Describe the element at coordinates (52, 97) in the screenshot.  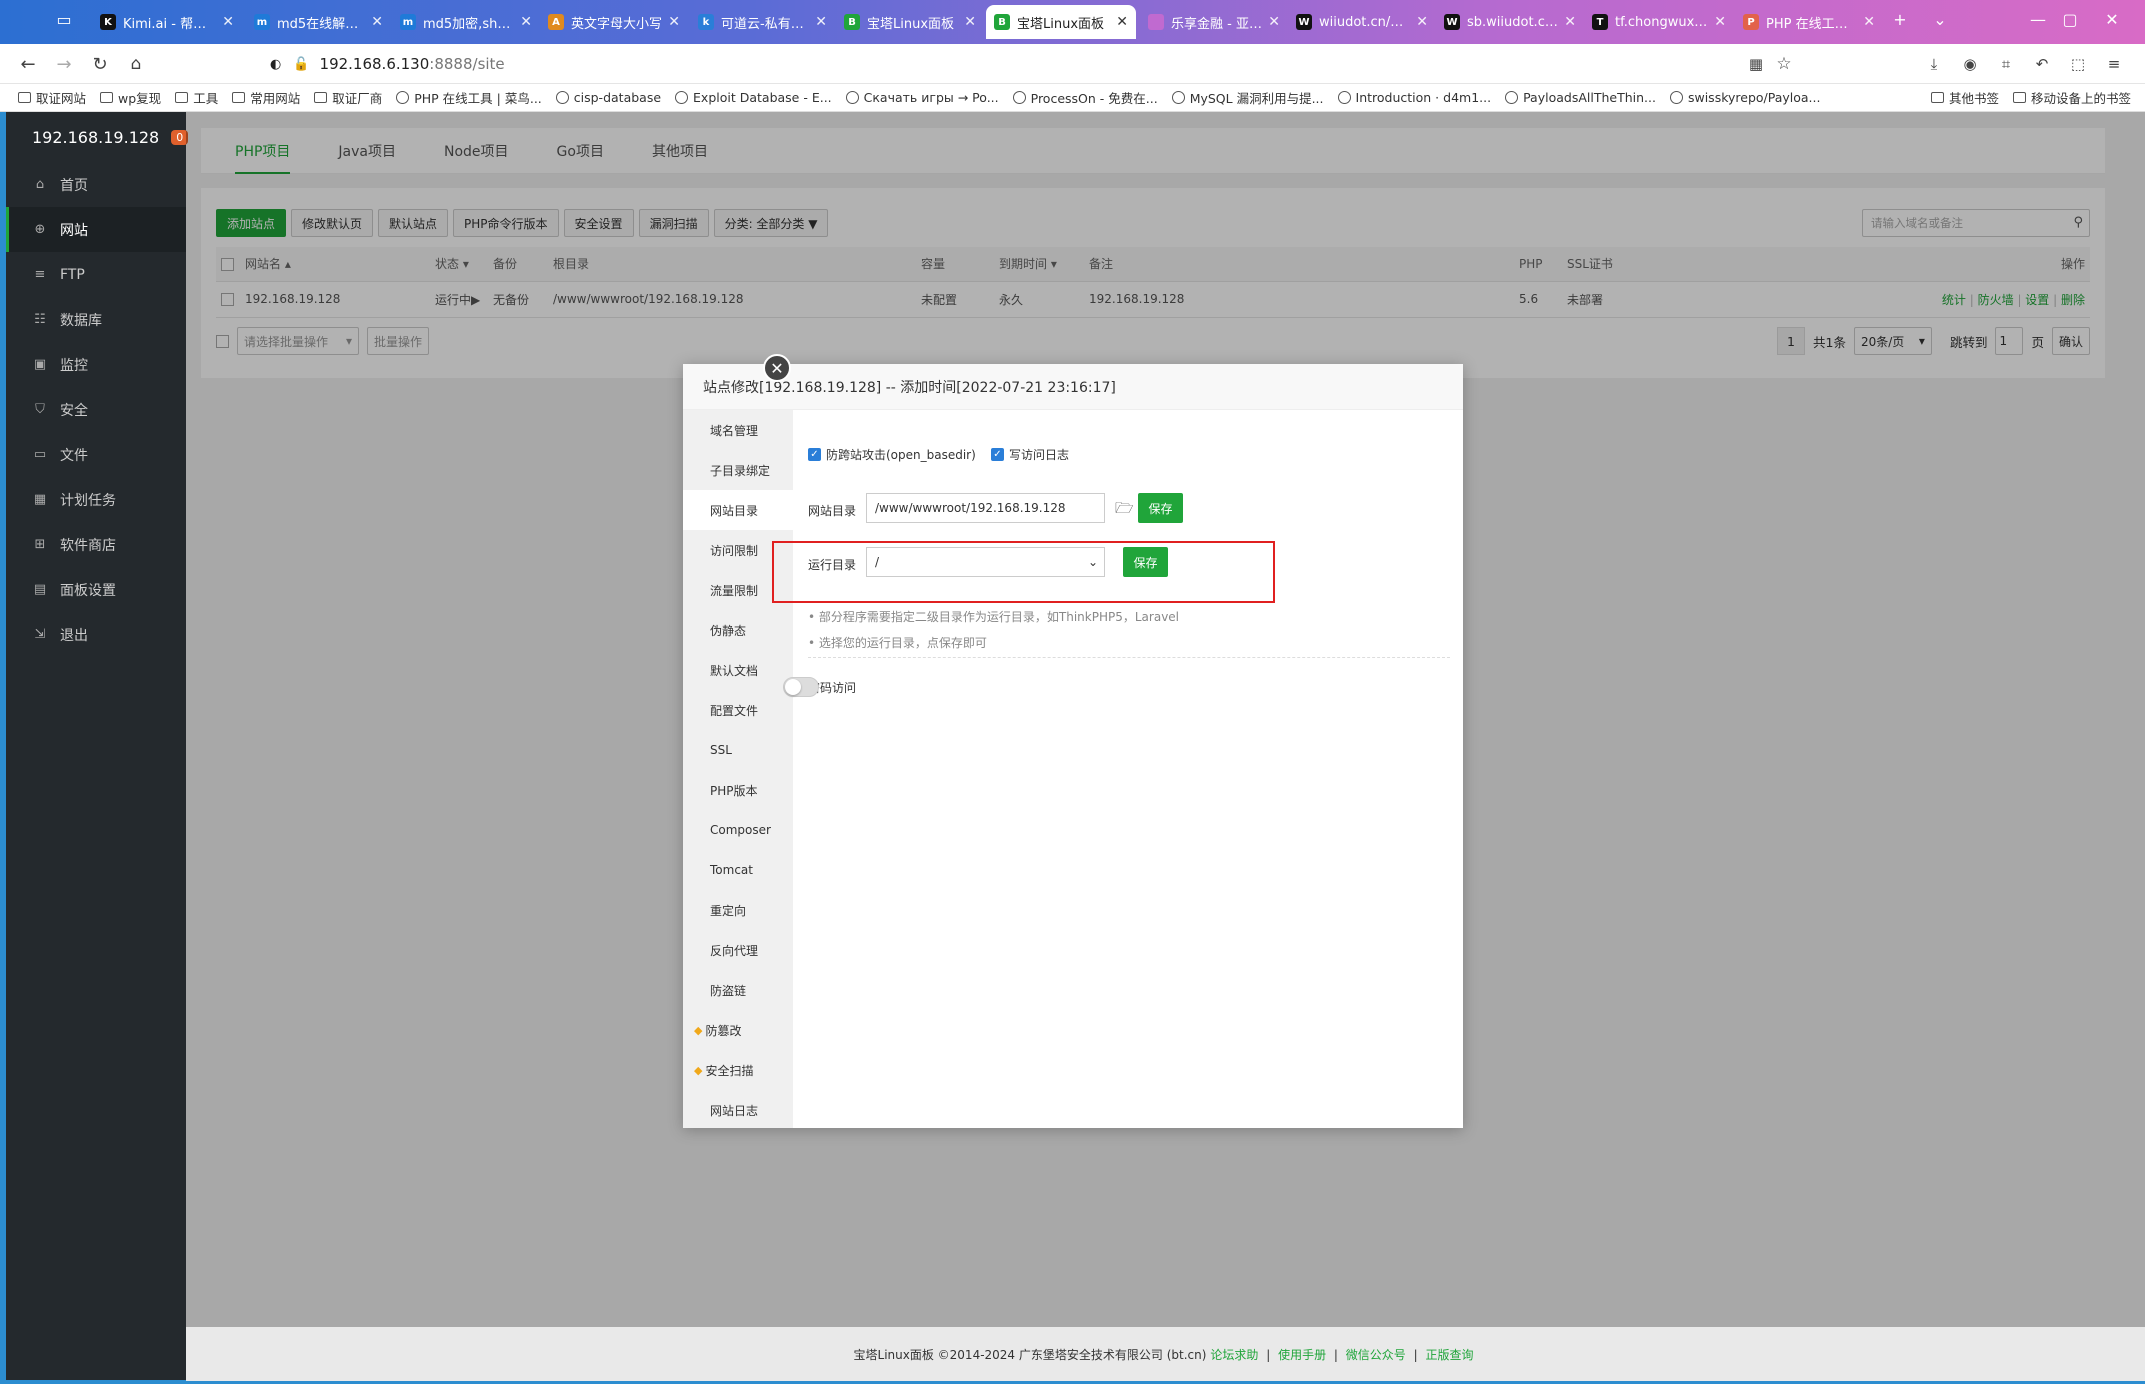
I see `bookmark-item: 取证网站` at that location.